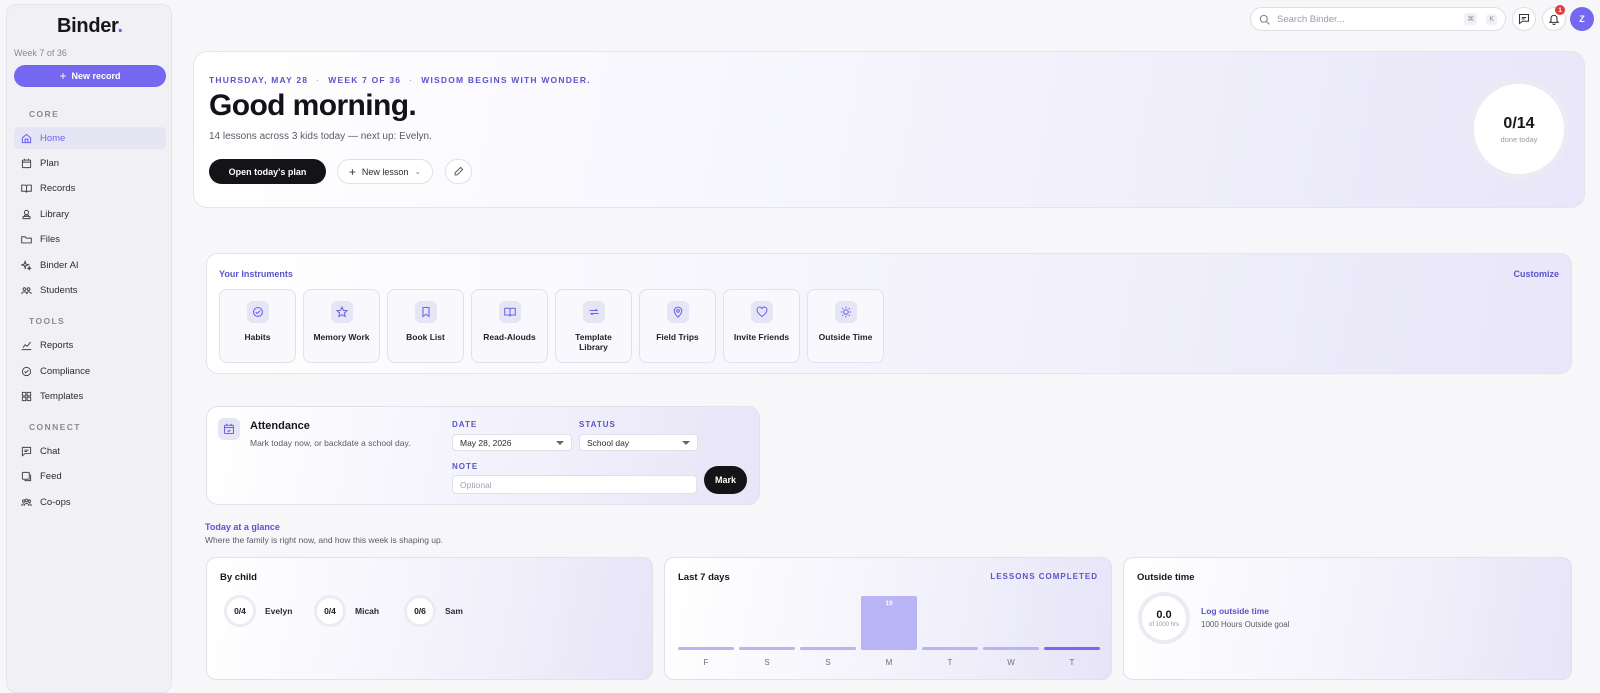  Describe the element at coordinates (1560, 10) in the screenshot. I see `notification-badge: 1` at that location.